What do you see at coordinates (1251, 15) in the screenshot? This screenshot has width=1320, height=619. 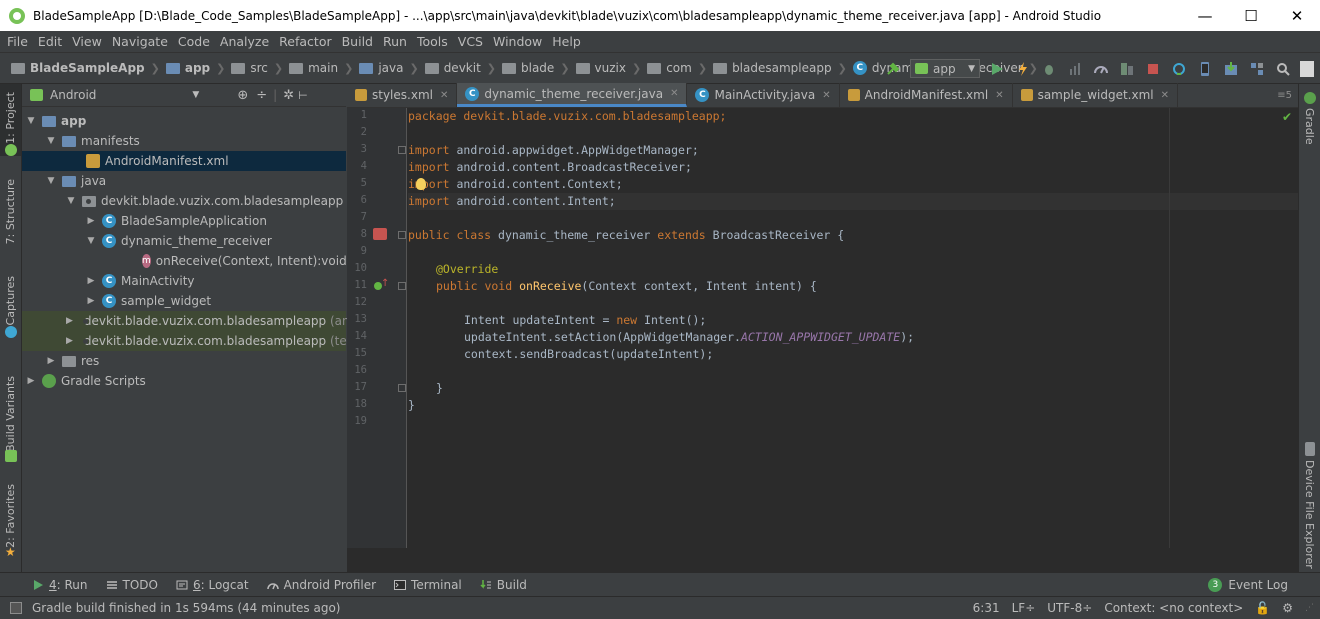 I see `maximize-button: ☐` at bounding box center [1251, 15].